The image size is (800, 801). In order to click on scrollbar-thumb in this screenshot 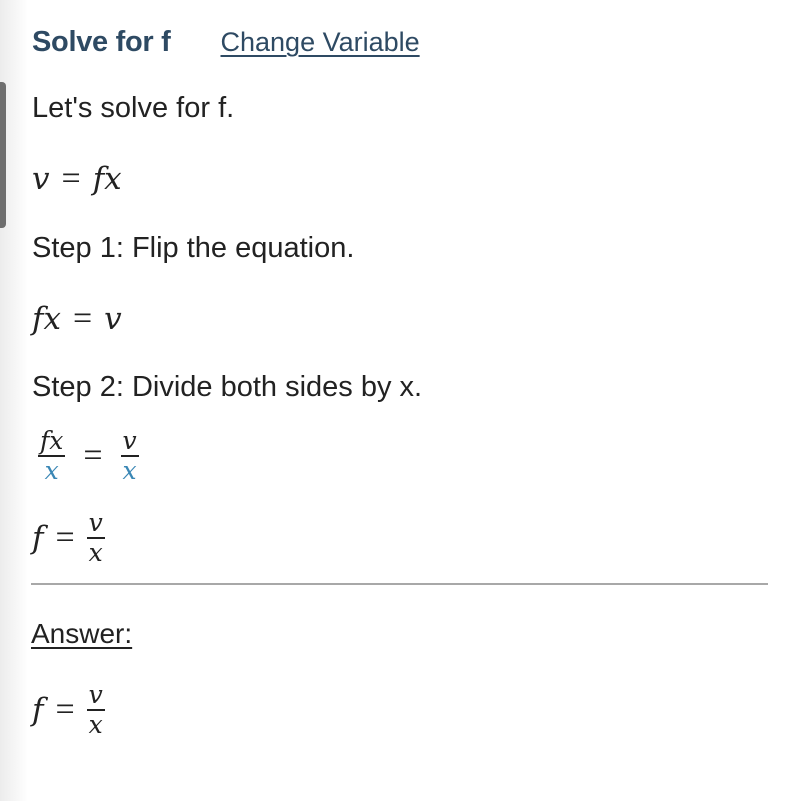, I will do `click(3, 155)`.